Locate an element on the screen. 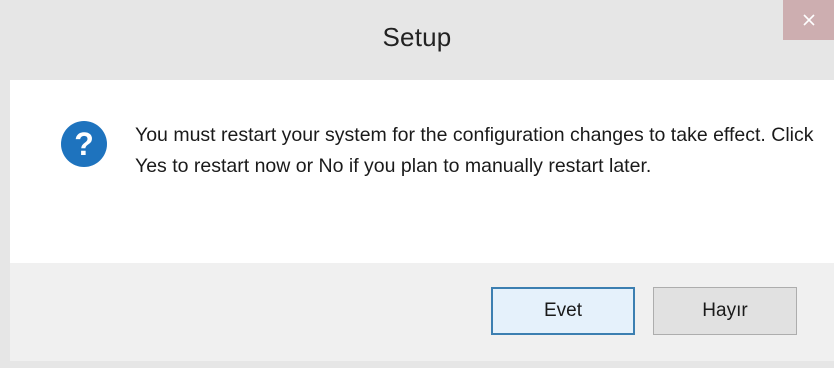  question-icon: ? is located at coordinates (84, 144).